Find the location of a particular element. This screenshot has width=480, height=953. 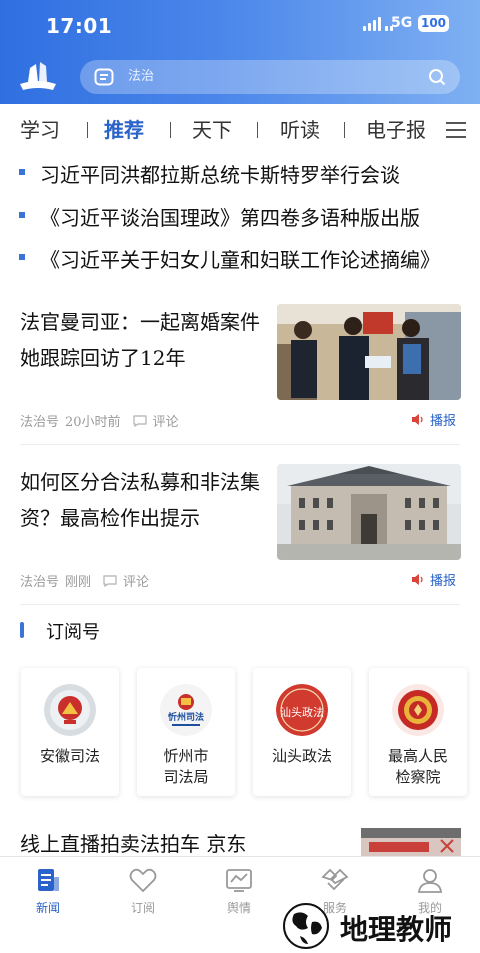

supreme-procuratorate-logo-icon is located at coordinates (418, 710).